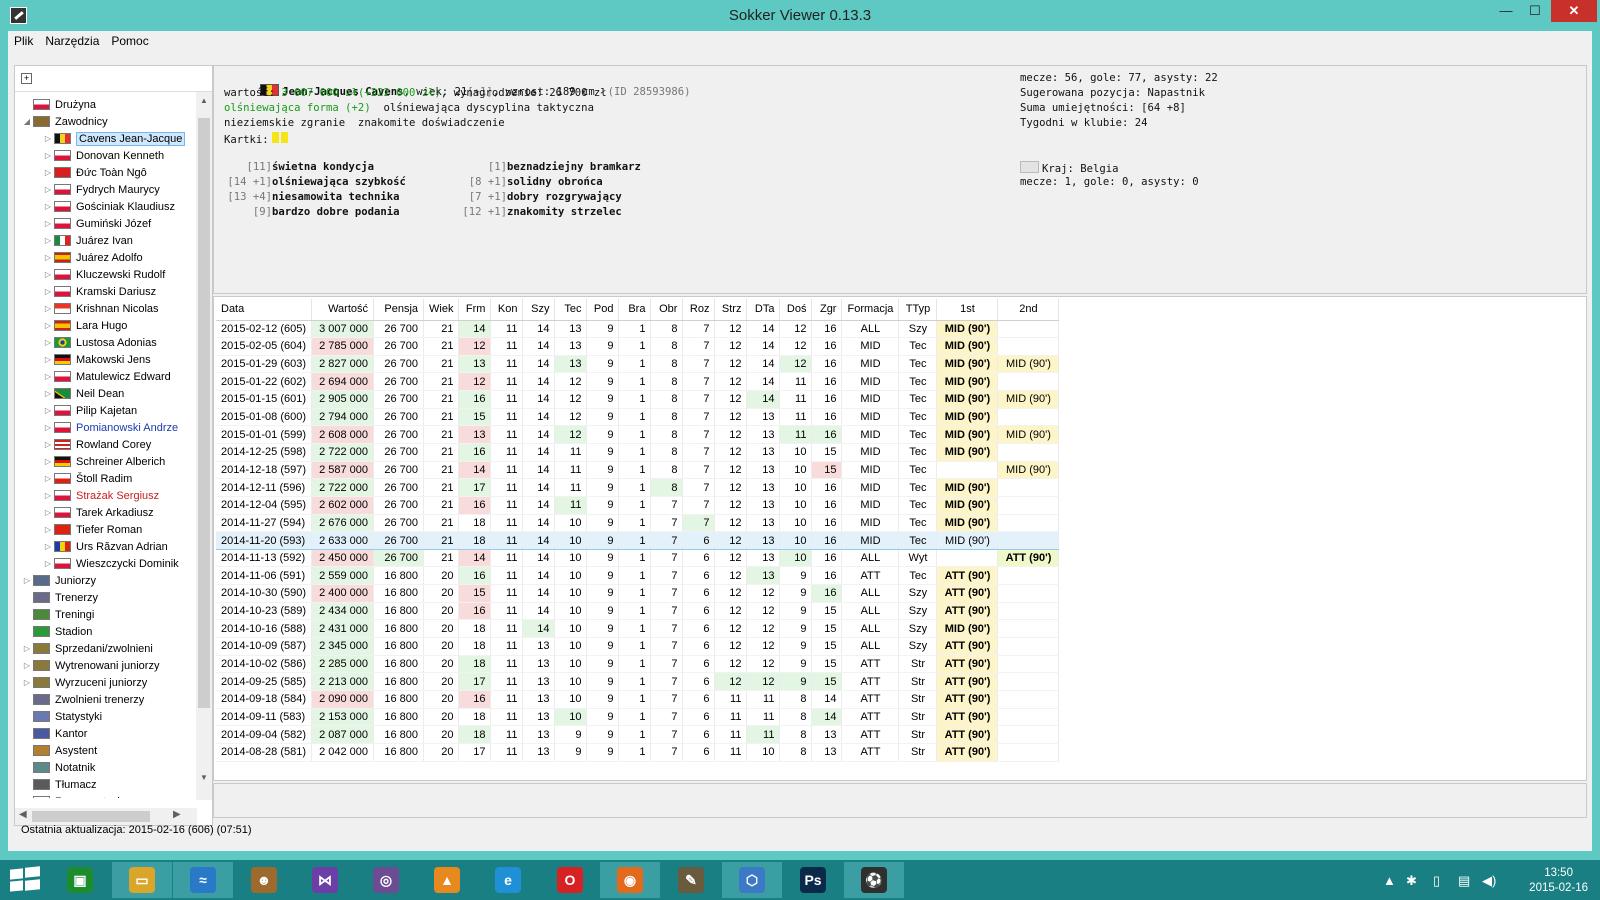 Image resolution: width=1600 pixels, height=900 pixels. Describe the element at coordinates (106, 155) in the screenshot. I see `tree-item: ▷ Donovan Kenneth` at that location.